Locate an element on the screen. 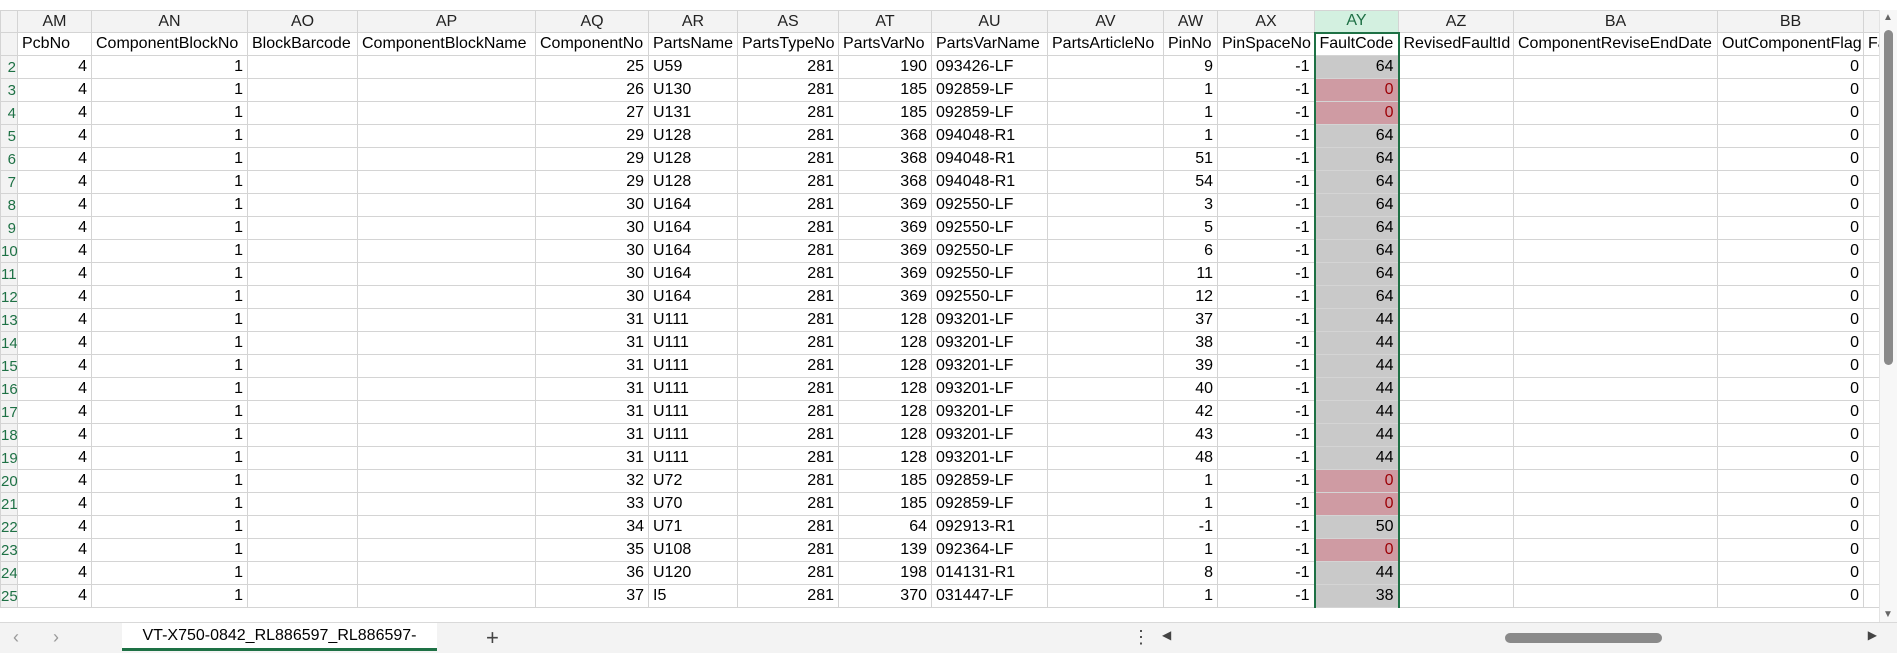 The width and height of the screenshot is (1897, 653). field-header-cell: PartsVarName is located at coordinates (989, 44).